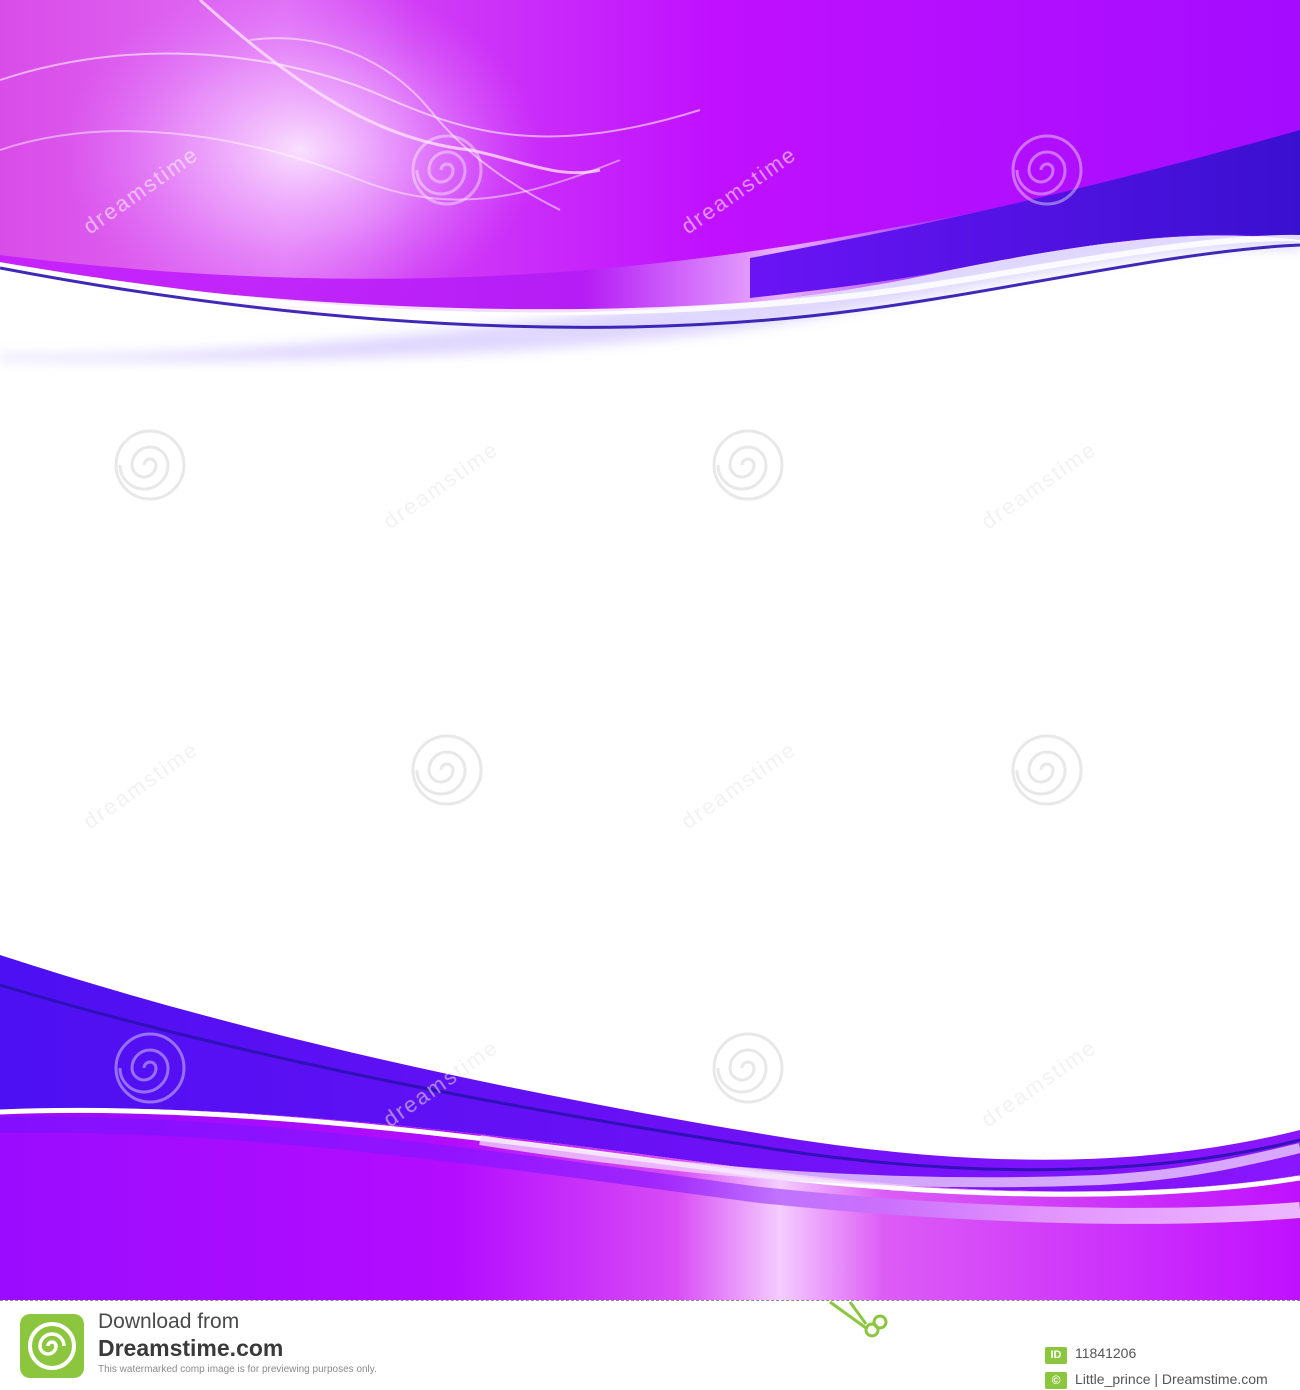 The width and height of the screenshot is (1300, 1390). Describe the element at coordinates (1171, 1379) in the screenshot. I see `author-credit: Little_prince | Dreamstime.com` at that location.